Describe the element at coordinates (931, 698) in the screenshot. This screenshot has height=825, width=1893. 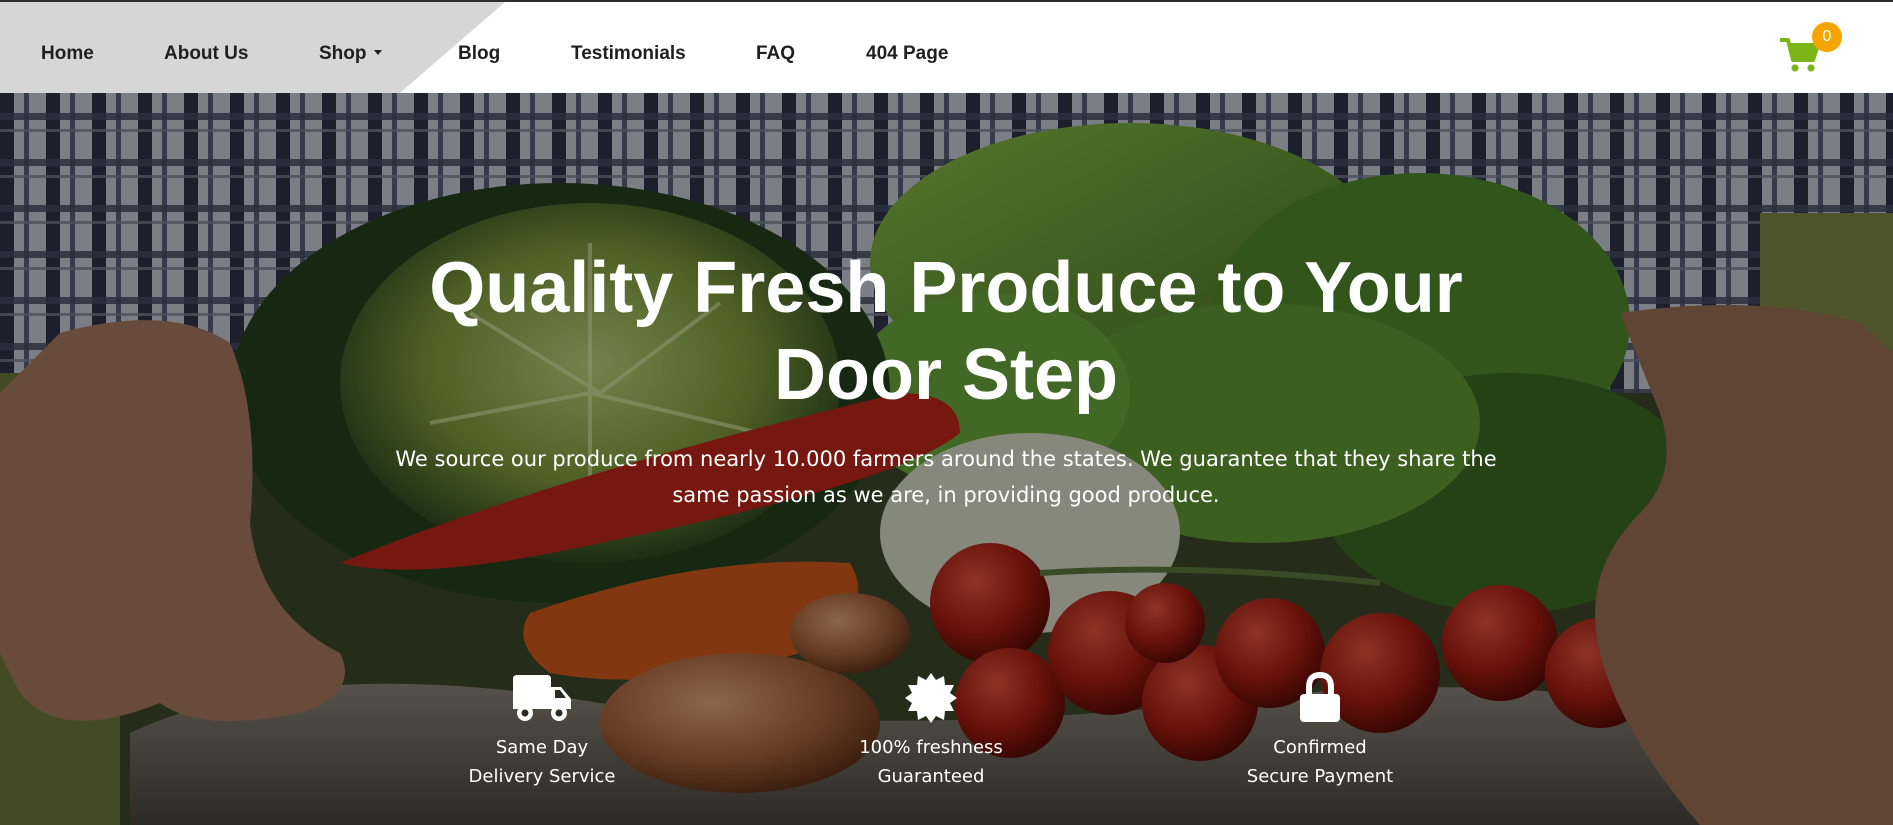
I see `certificate-icon` at that location.